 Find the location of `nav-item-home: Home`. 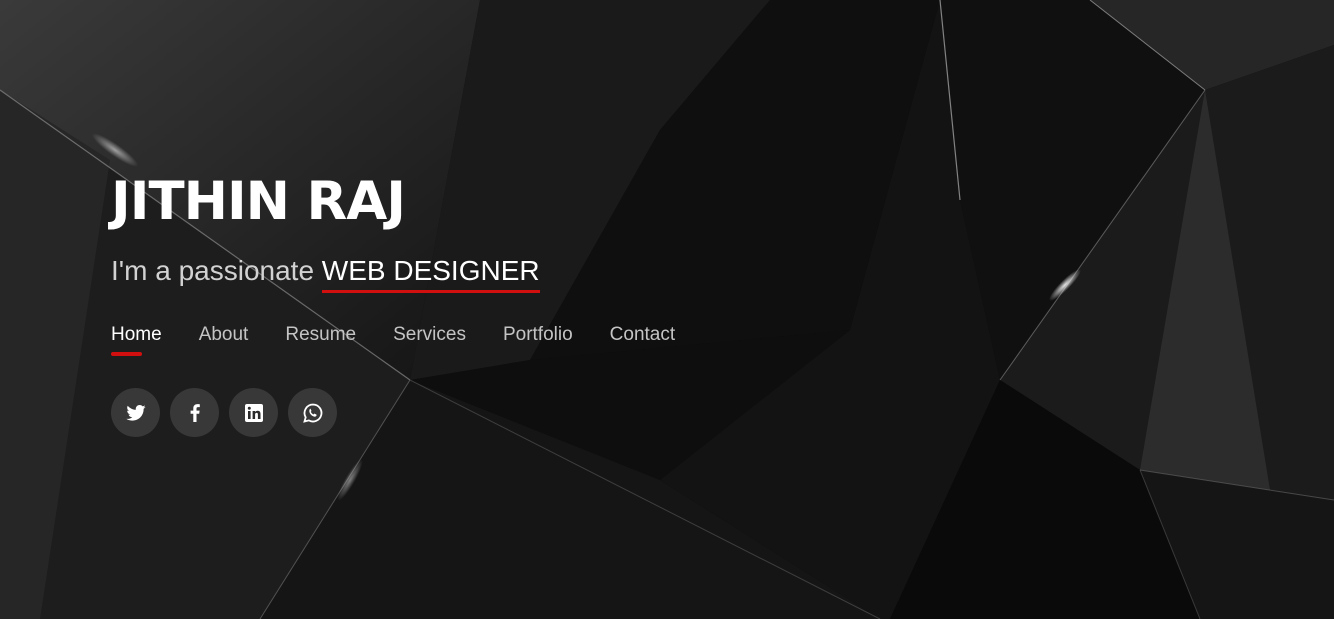

nav-item-home: Home is located at coordinates (136, 339).